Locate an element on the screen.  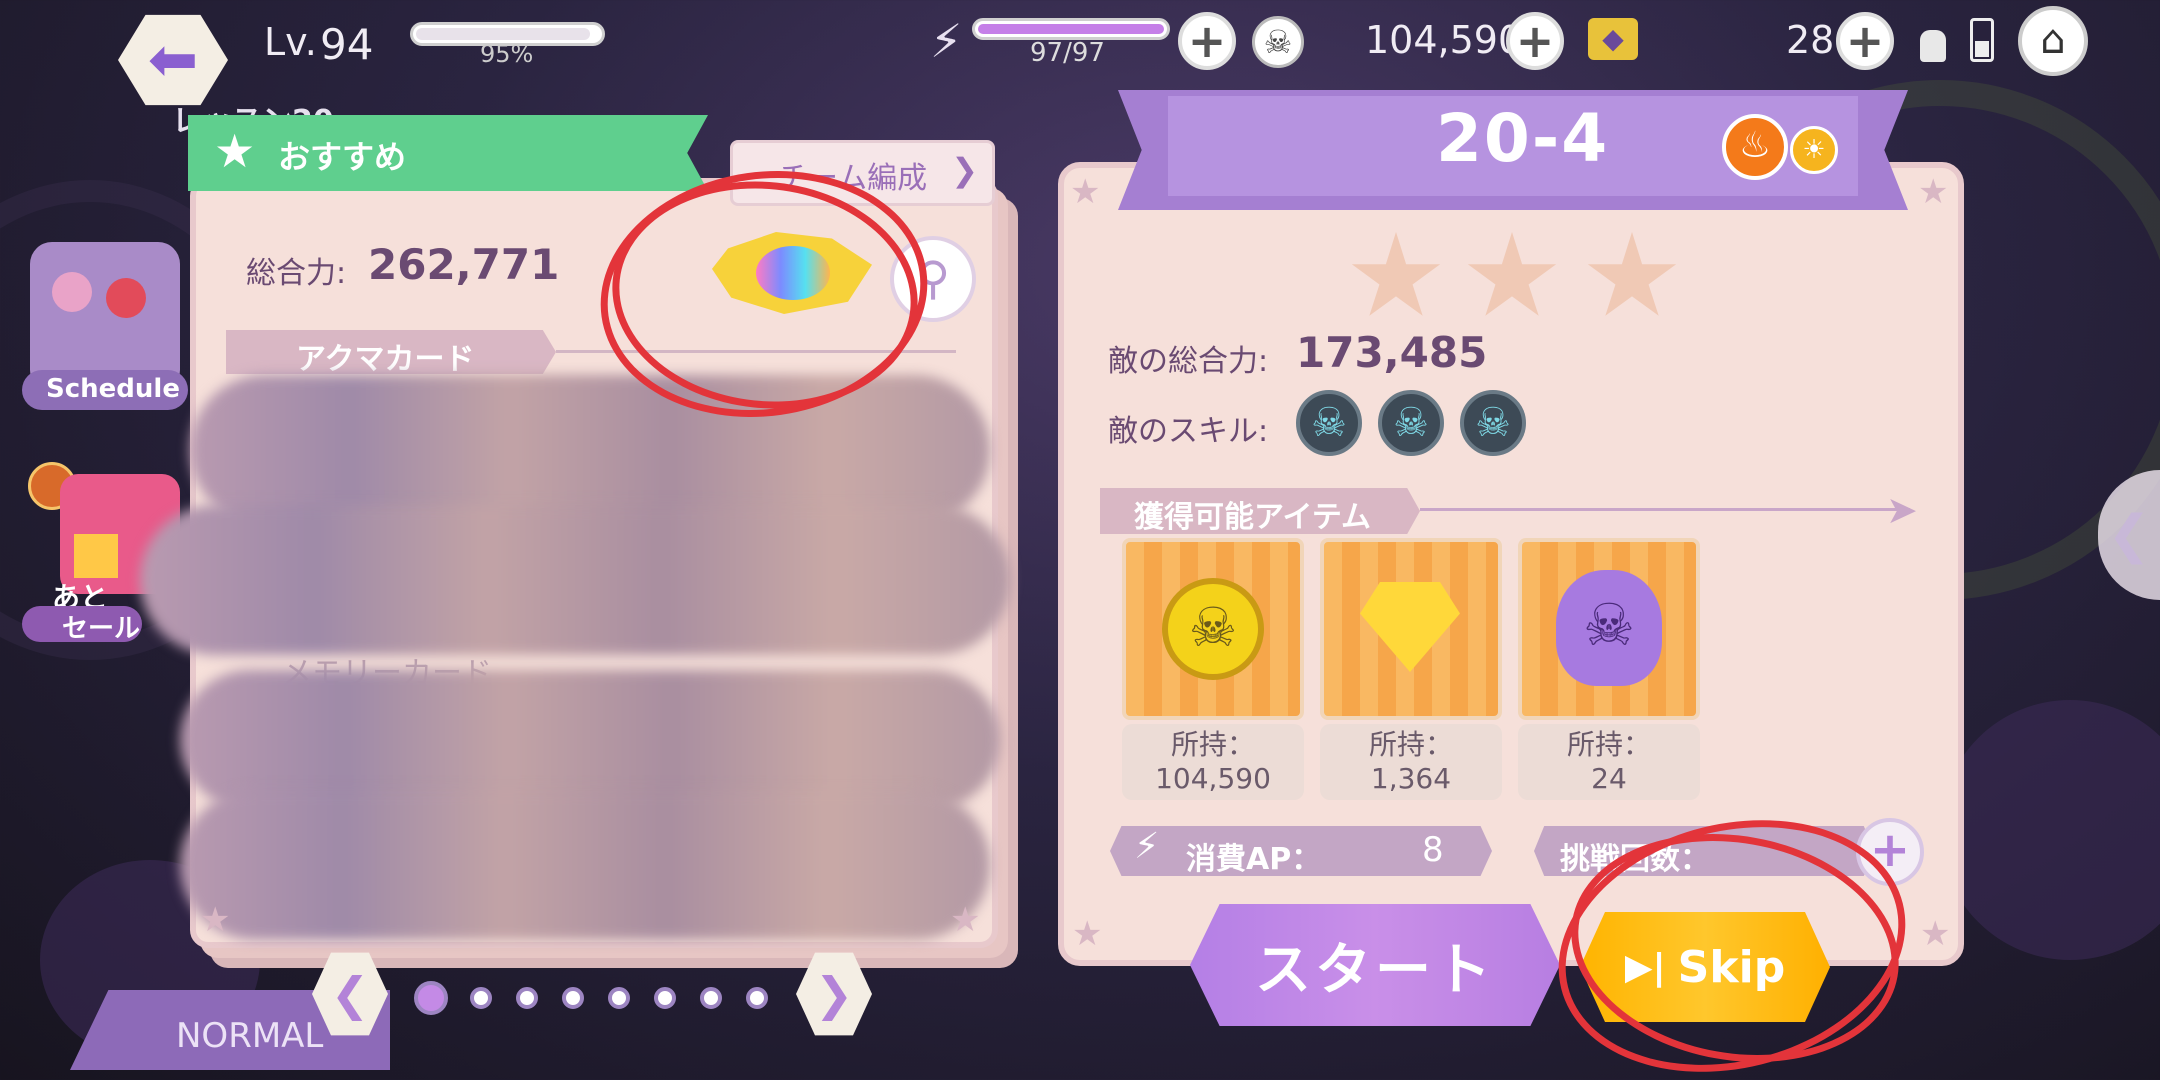
reward-item-skull: ☠ is located at coordinates (1609, 629).